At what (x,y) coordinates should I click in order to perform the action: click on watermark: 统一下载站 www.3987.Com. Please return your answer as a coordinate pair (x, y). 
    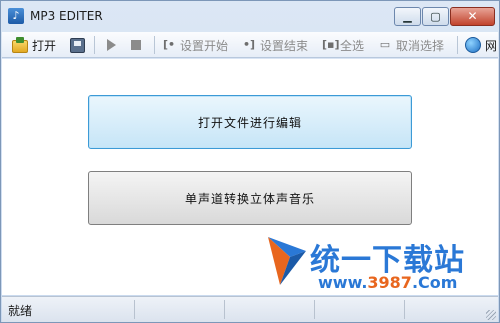
    Looking at the image, I should click on (376, 263).